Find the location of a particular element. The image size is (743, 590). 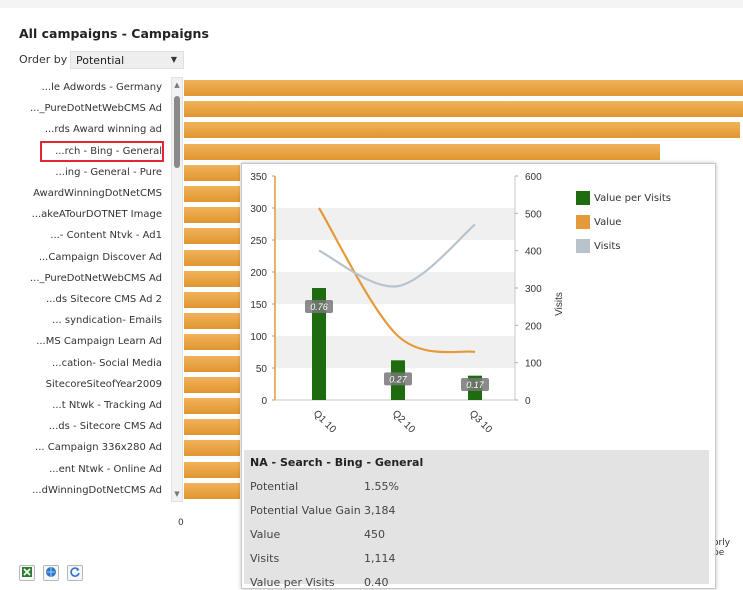

right-tick-label: 200 is located at coordinates (533, 326).